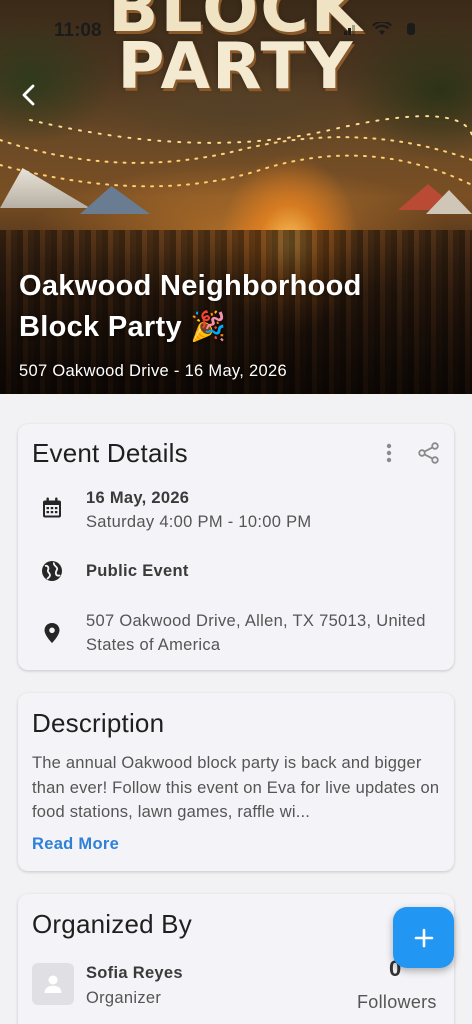  I want to click on organizer-name: Sofia Reyes, so click(134, 973).